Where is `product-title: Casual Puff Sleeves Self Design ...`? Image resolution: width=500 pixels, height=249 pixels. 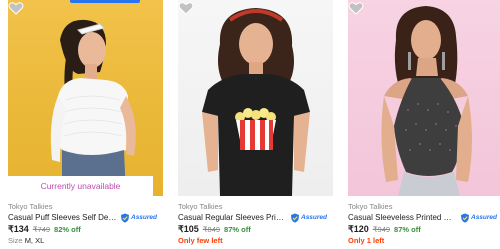
product-title: Casual Puff Sleeves Self Design ... is located at coordinates (63, 217).